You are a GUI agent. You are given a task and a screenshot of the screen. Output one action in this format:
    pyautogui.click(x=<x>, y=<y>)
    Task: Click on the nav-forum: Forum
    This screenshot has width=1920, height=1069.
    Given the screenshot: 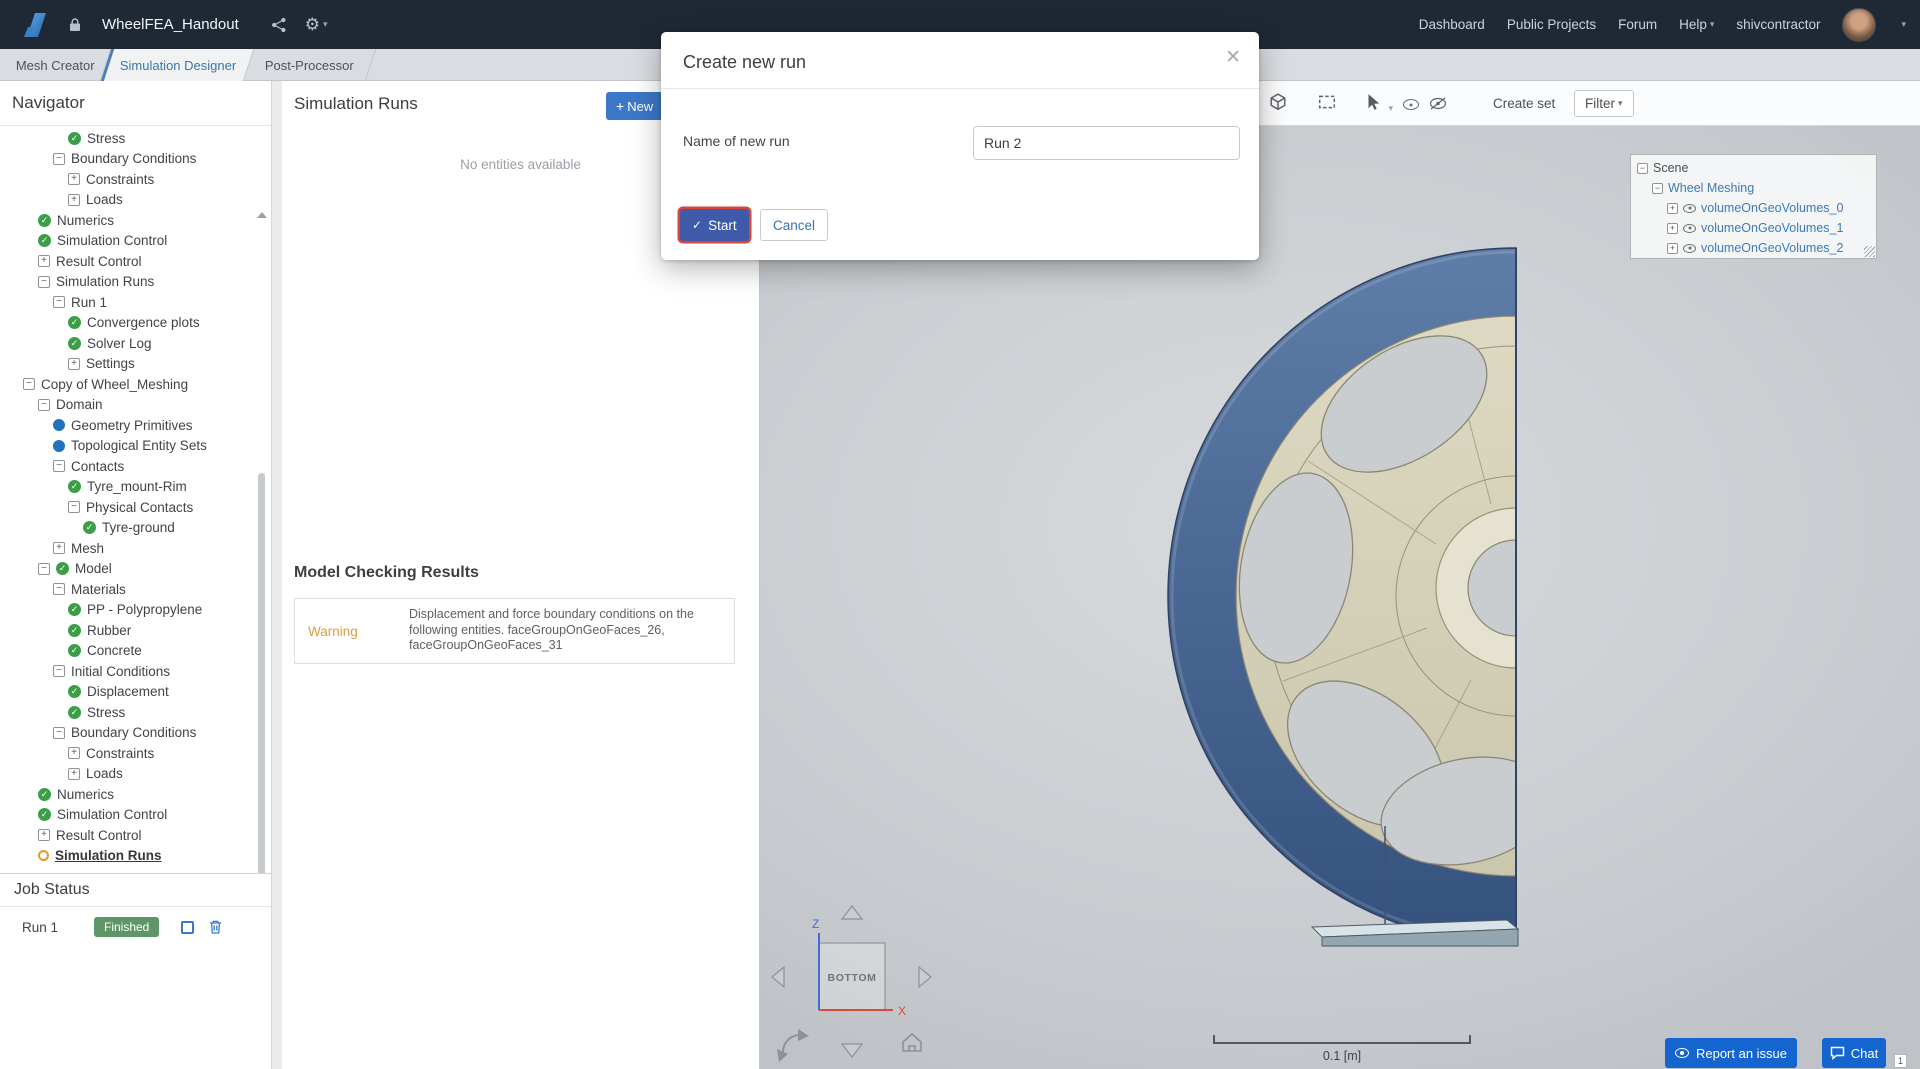 What is the action you would take?
    pyautogui.click(x=1637, y=24)
    